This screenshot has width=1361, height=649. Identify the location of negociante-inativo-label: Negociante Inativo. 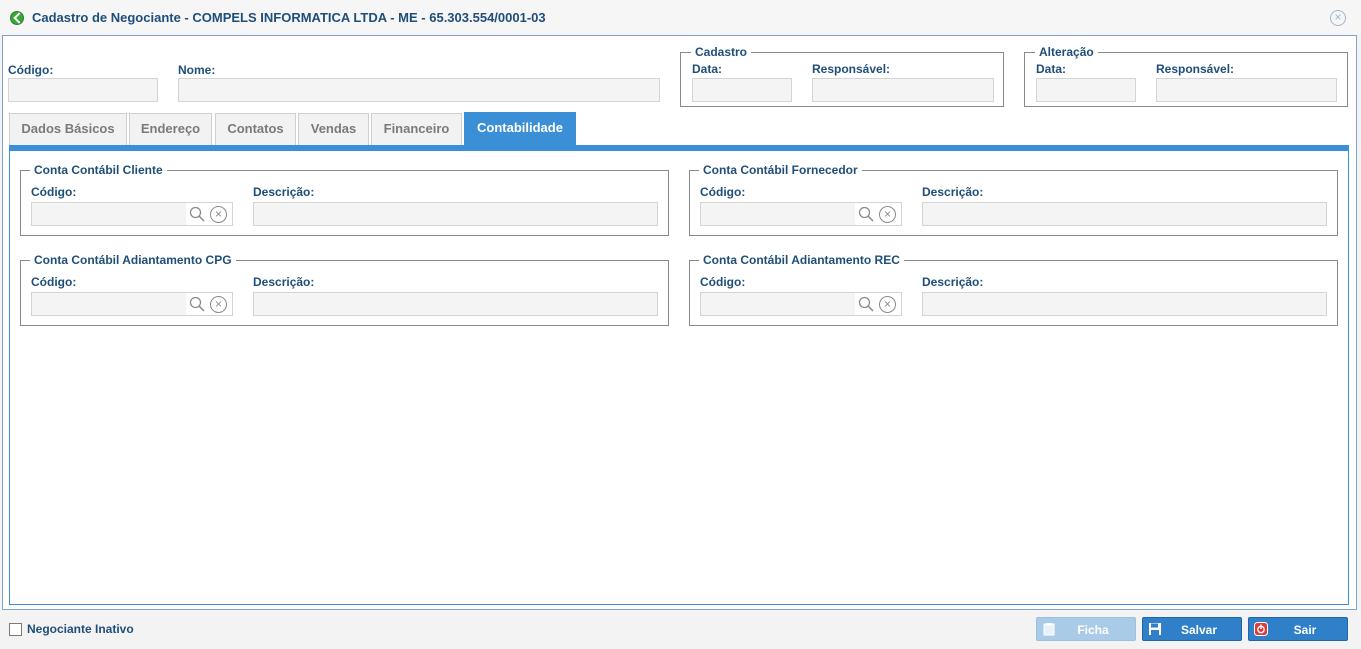
(80, 629).